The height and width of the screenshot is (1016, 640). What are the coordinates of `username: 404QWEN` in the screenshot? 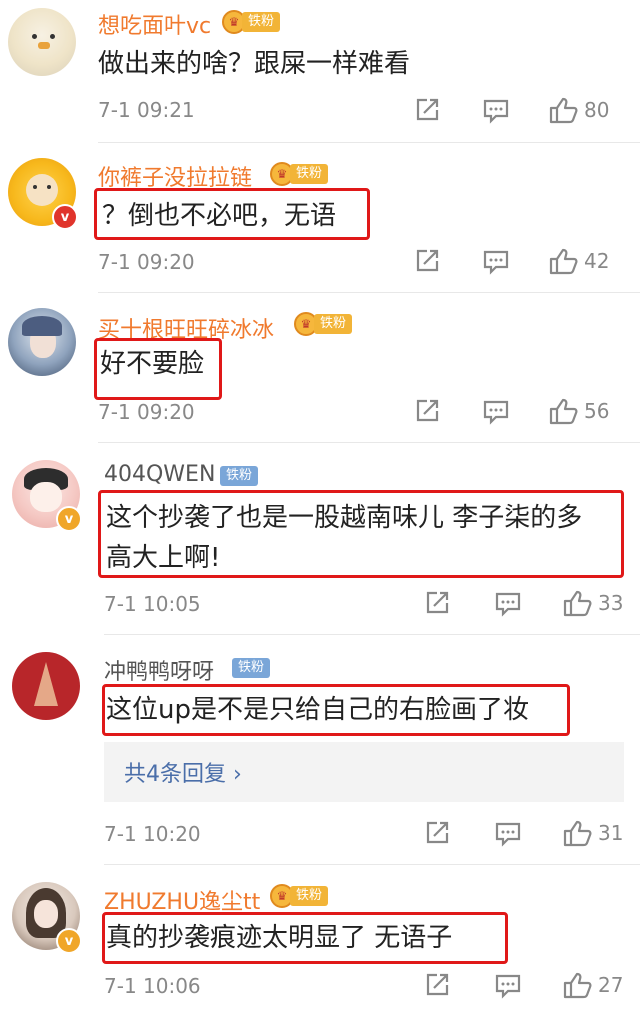 It's located at (159, 474).